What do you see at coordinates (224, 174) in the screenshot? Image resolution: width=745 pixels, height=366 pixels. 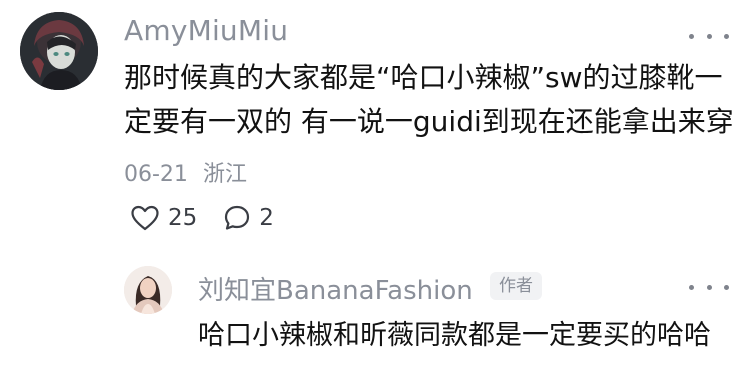 I see `comment-location: 浙江` at bounding box center [224, 174].